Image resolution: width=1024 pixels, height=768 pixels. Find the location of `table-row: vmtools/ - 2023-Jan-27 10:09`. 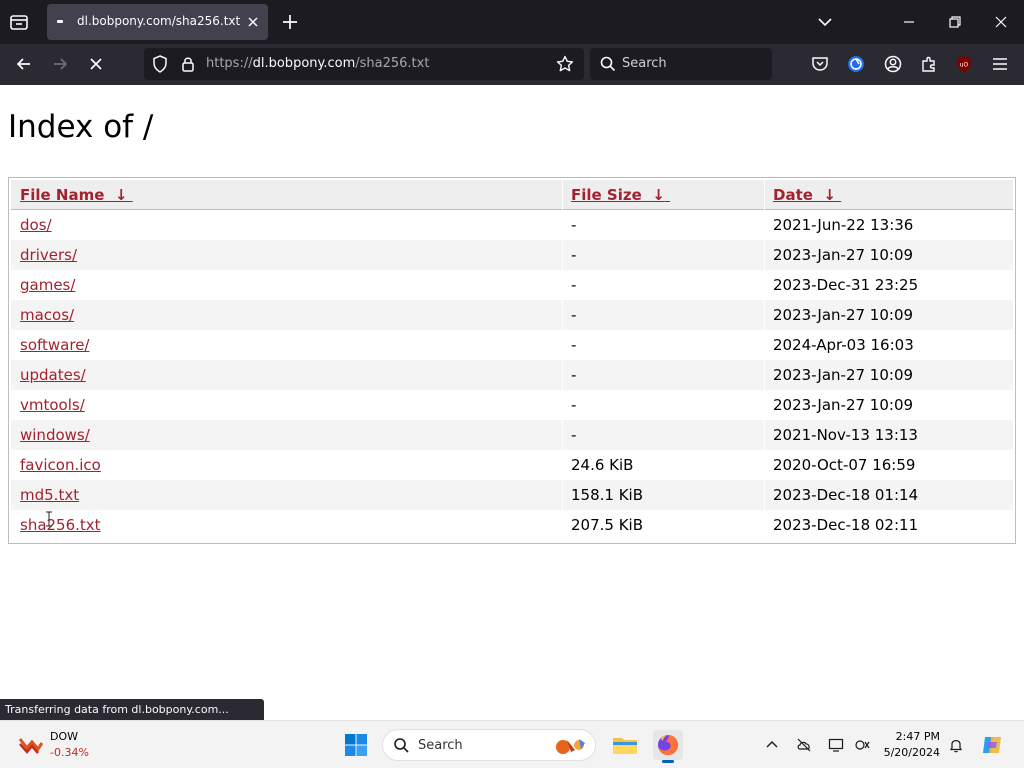

table-row: vmtools/ - 2023-Jan-27 10:09 is located at coordinates (512, 405).